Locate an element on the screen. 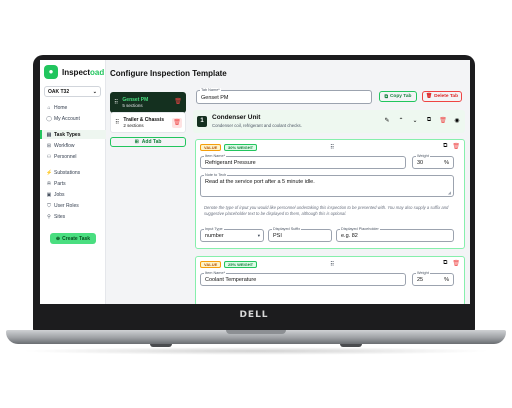 The width and height of the screenshot is (512, 408). weight-badge: 30% WEIGHT is located at coordinates (241, 147).